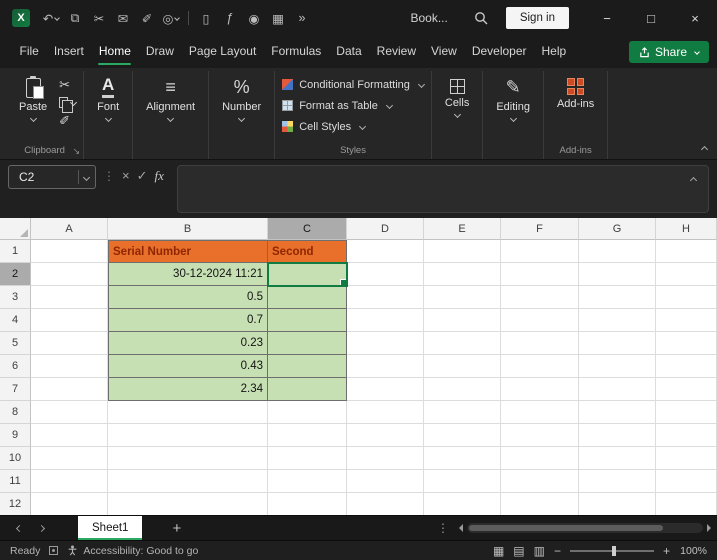 The height and width of the screenshot is (560, 717). What do you see at coordinates (462, 412) in the screenshot?
I see `cell-E8` at bounding box center [462, 412].